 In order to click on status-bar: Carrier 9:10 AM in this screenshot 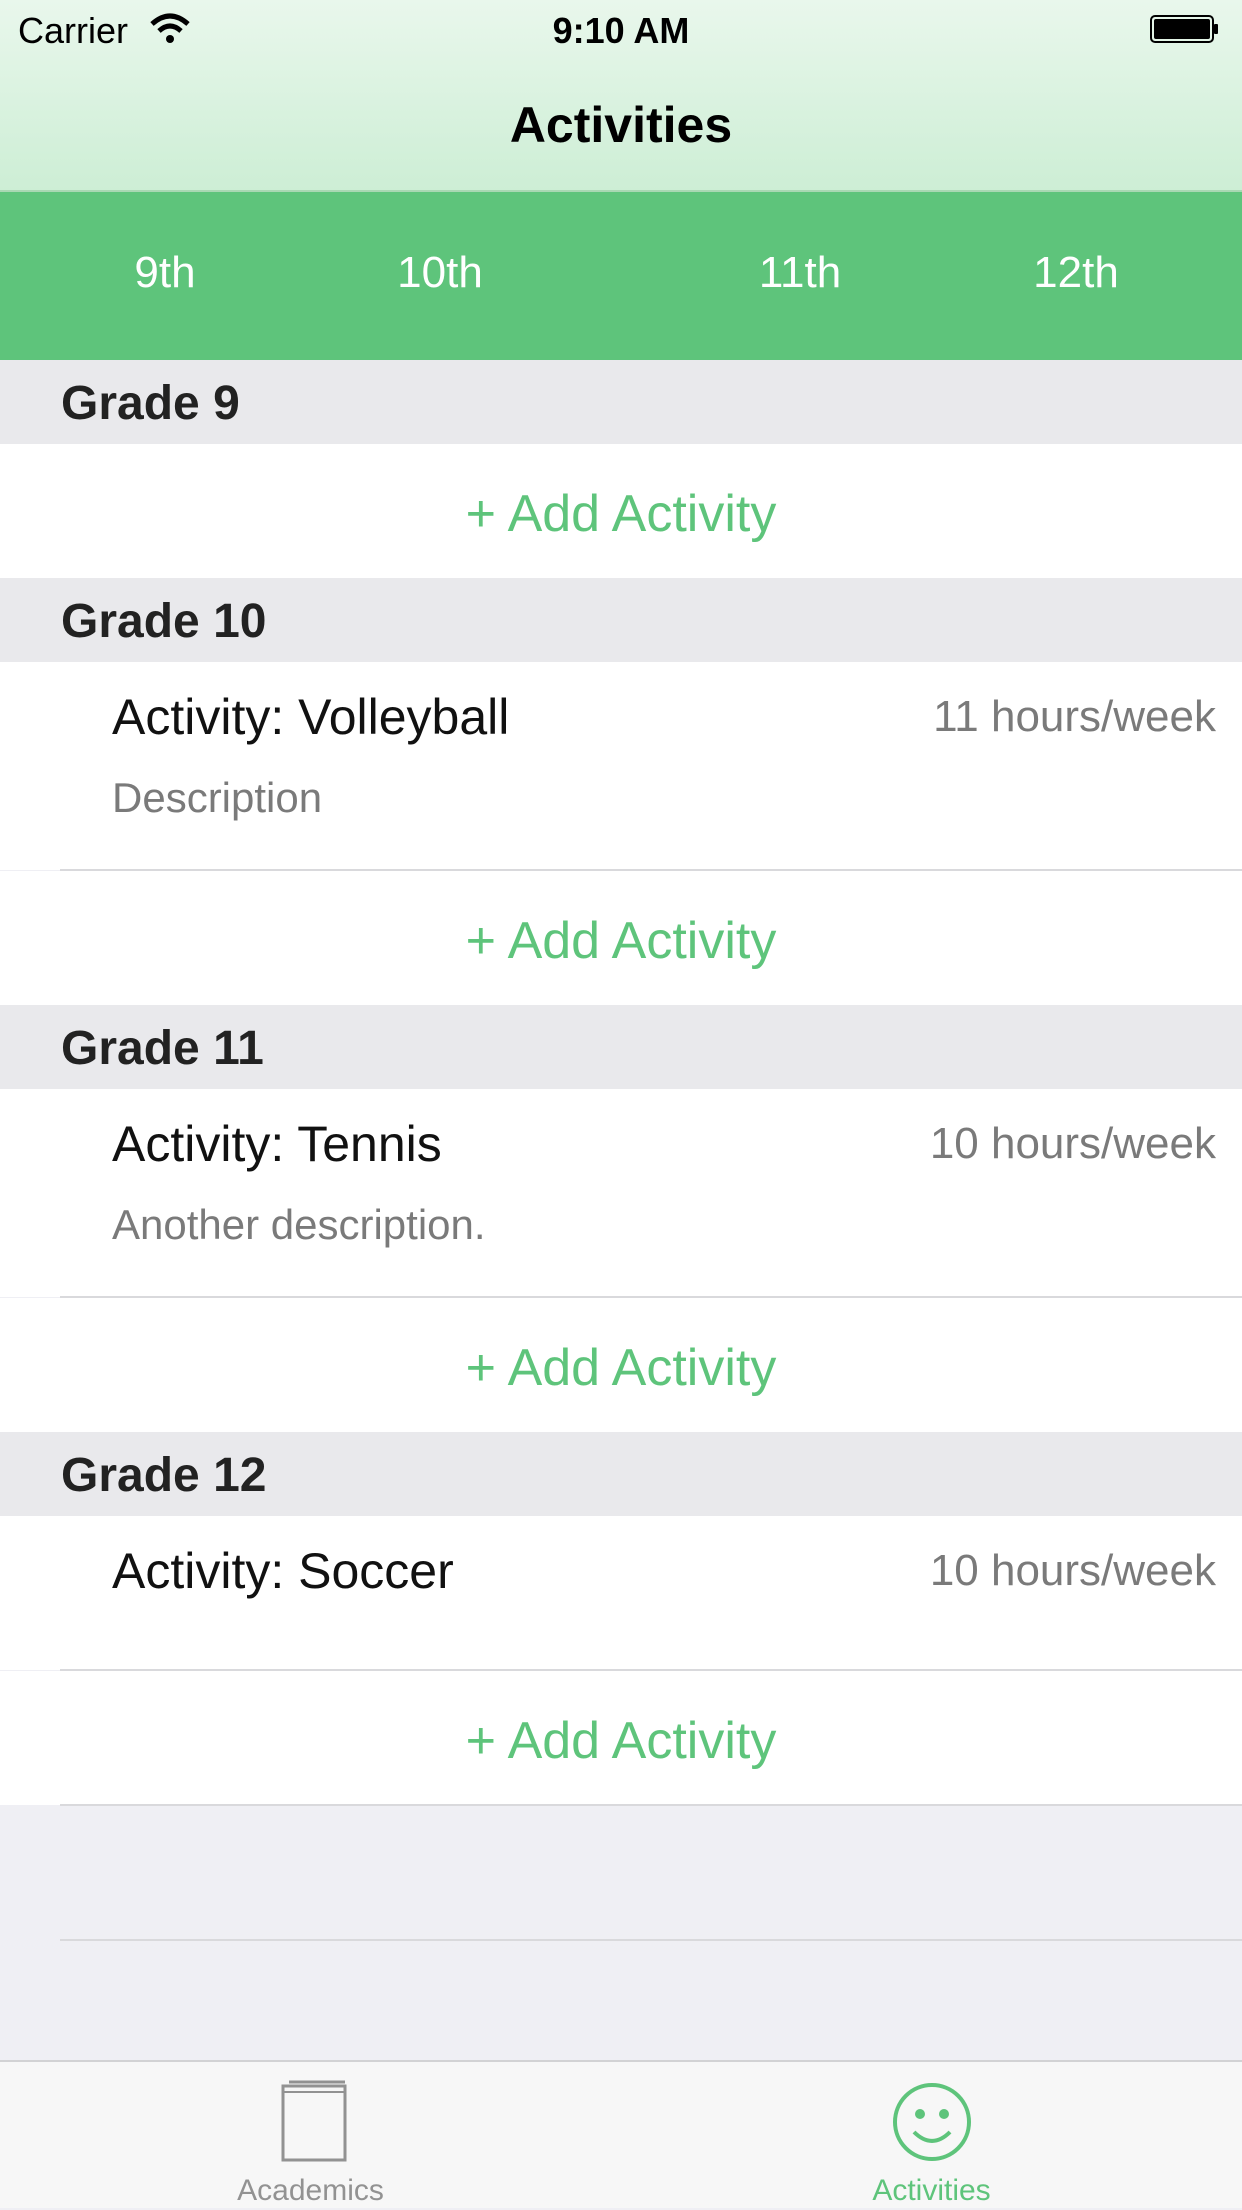, I will do `click(621, 30)`.